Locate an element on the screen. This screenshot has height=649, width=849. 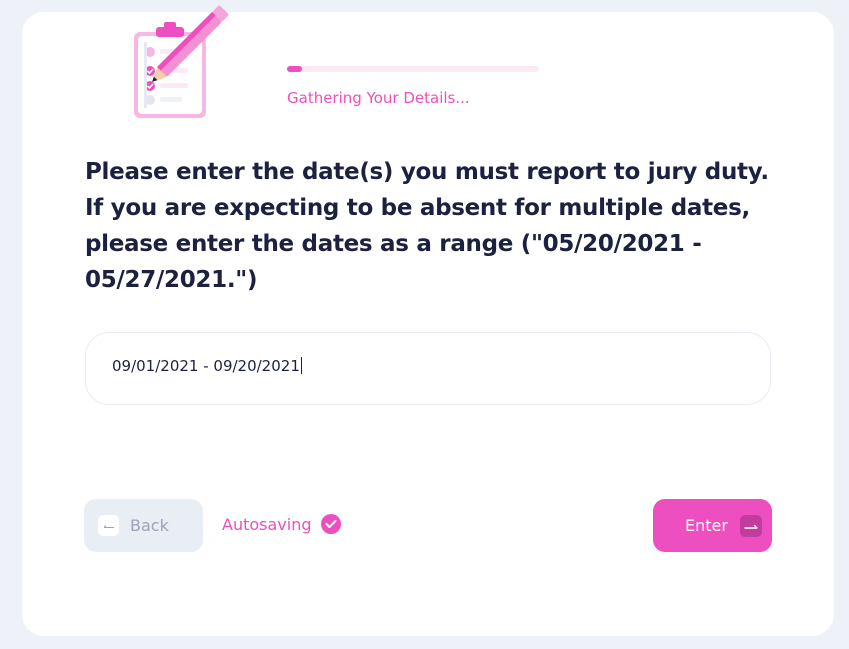
back-button: Back is located at coordinates (143, 525).